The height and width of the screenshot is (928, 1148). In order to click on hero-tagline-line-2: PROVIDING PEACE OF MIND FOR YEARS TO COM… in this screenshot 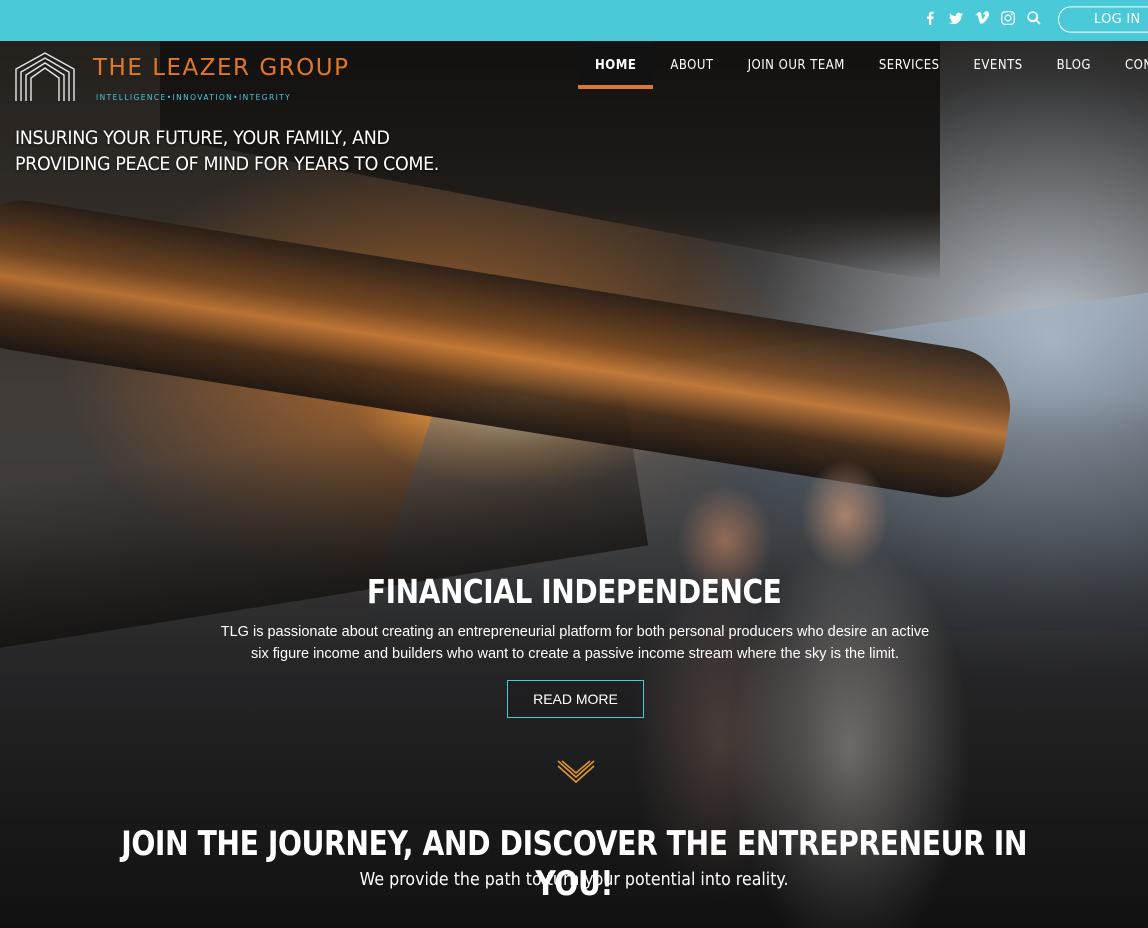, I will do `click(227, 164)`.